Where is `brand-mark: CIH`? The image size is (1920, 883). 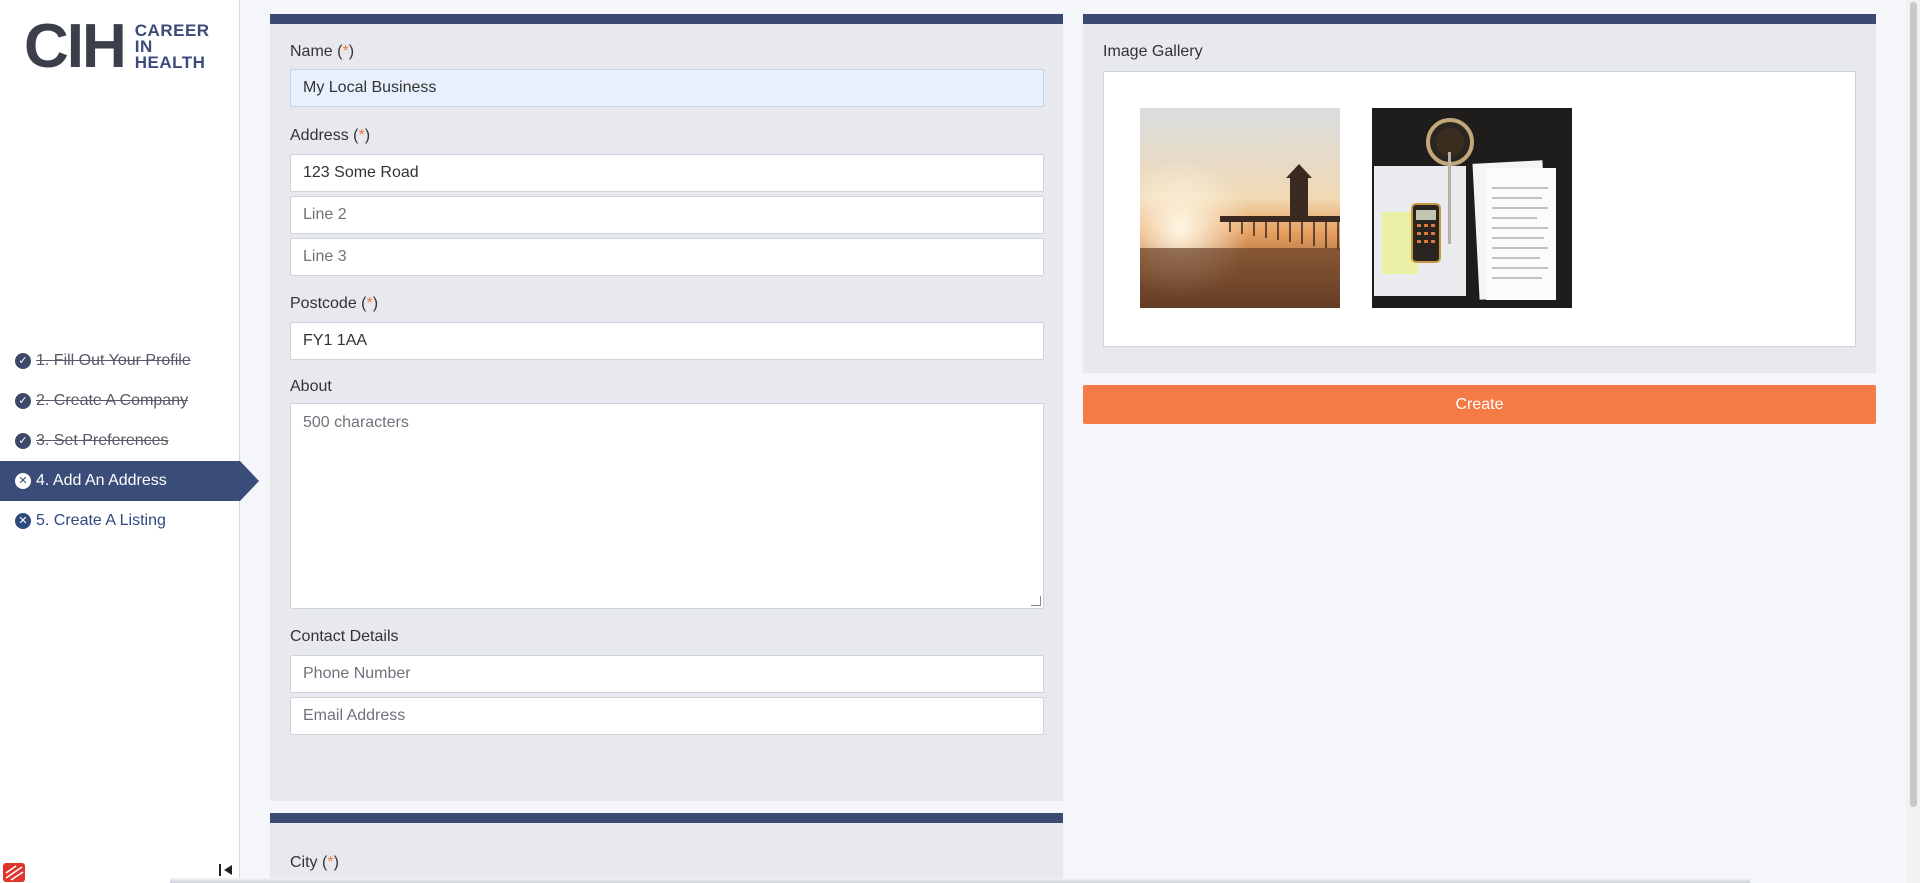
brand-mark: CIH is located at coordinates (75, 46).